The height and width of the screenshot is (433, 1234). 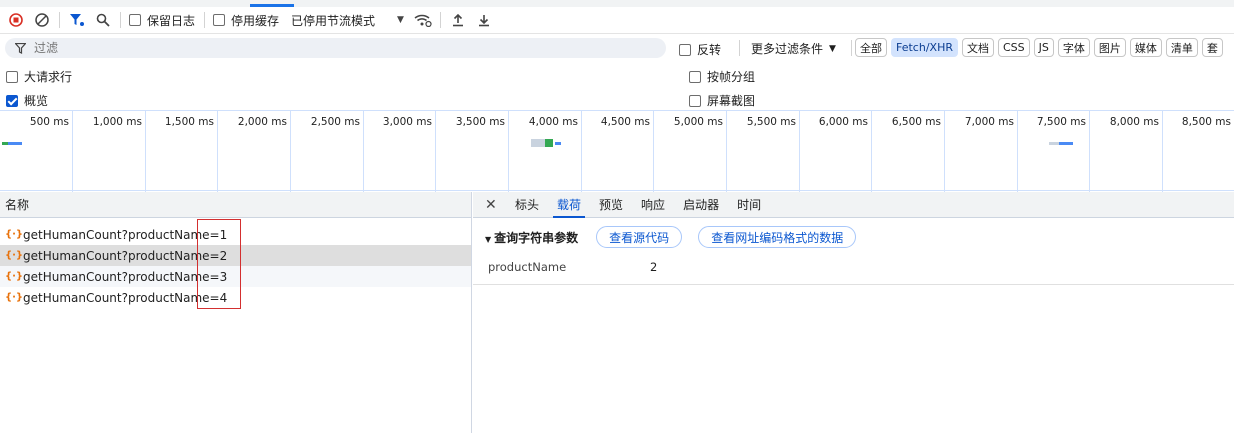 What do you see at coordinates (17, 205) in the screenshot?
I see `name-column-label: 名称` at bounding box center [17, 205].